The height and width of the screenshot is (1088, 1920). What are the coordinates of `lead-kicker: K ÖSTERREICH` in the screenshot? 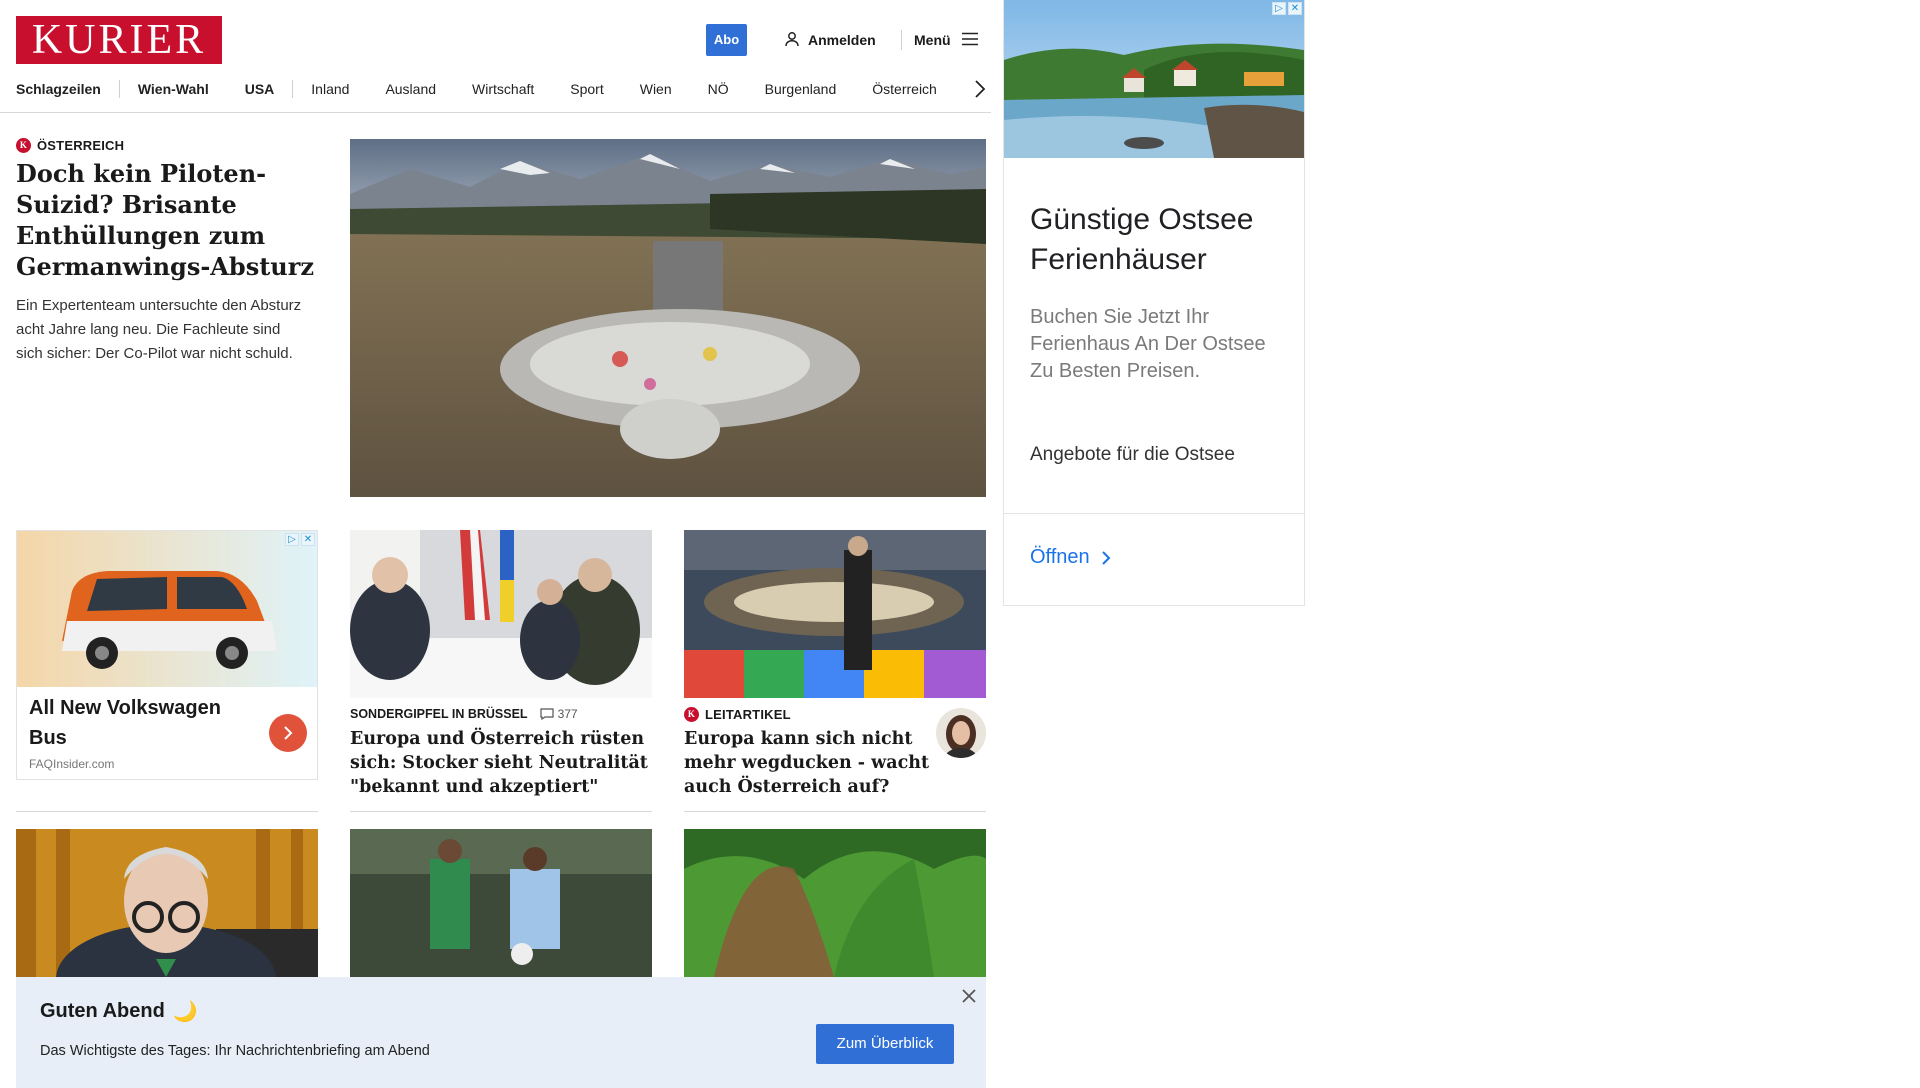 It's located at (70, 145).